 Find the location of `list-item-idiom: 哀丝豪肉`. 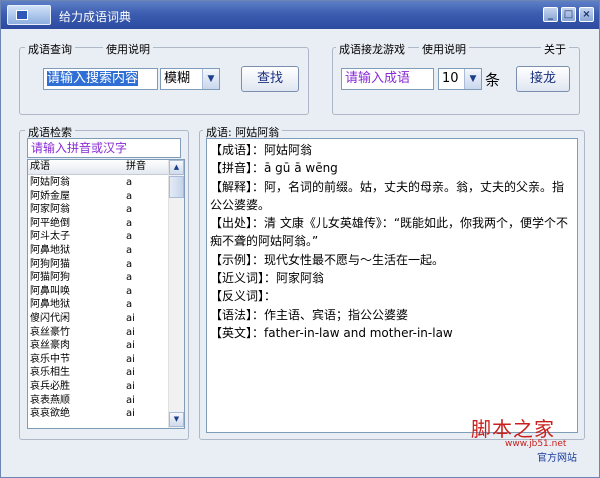

list-item-idiom: 哀丝豪肉 is located at coordinates (50, 346).